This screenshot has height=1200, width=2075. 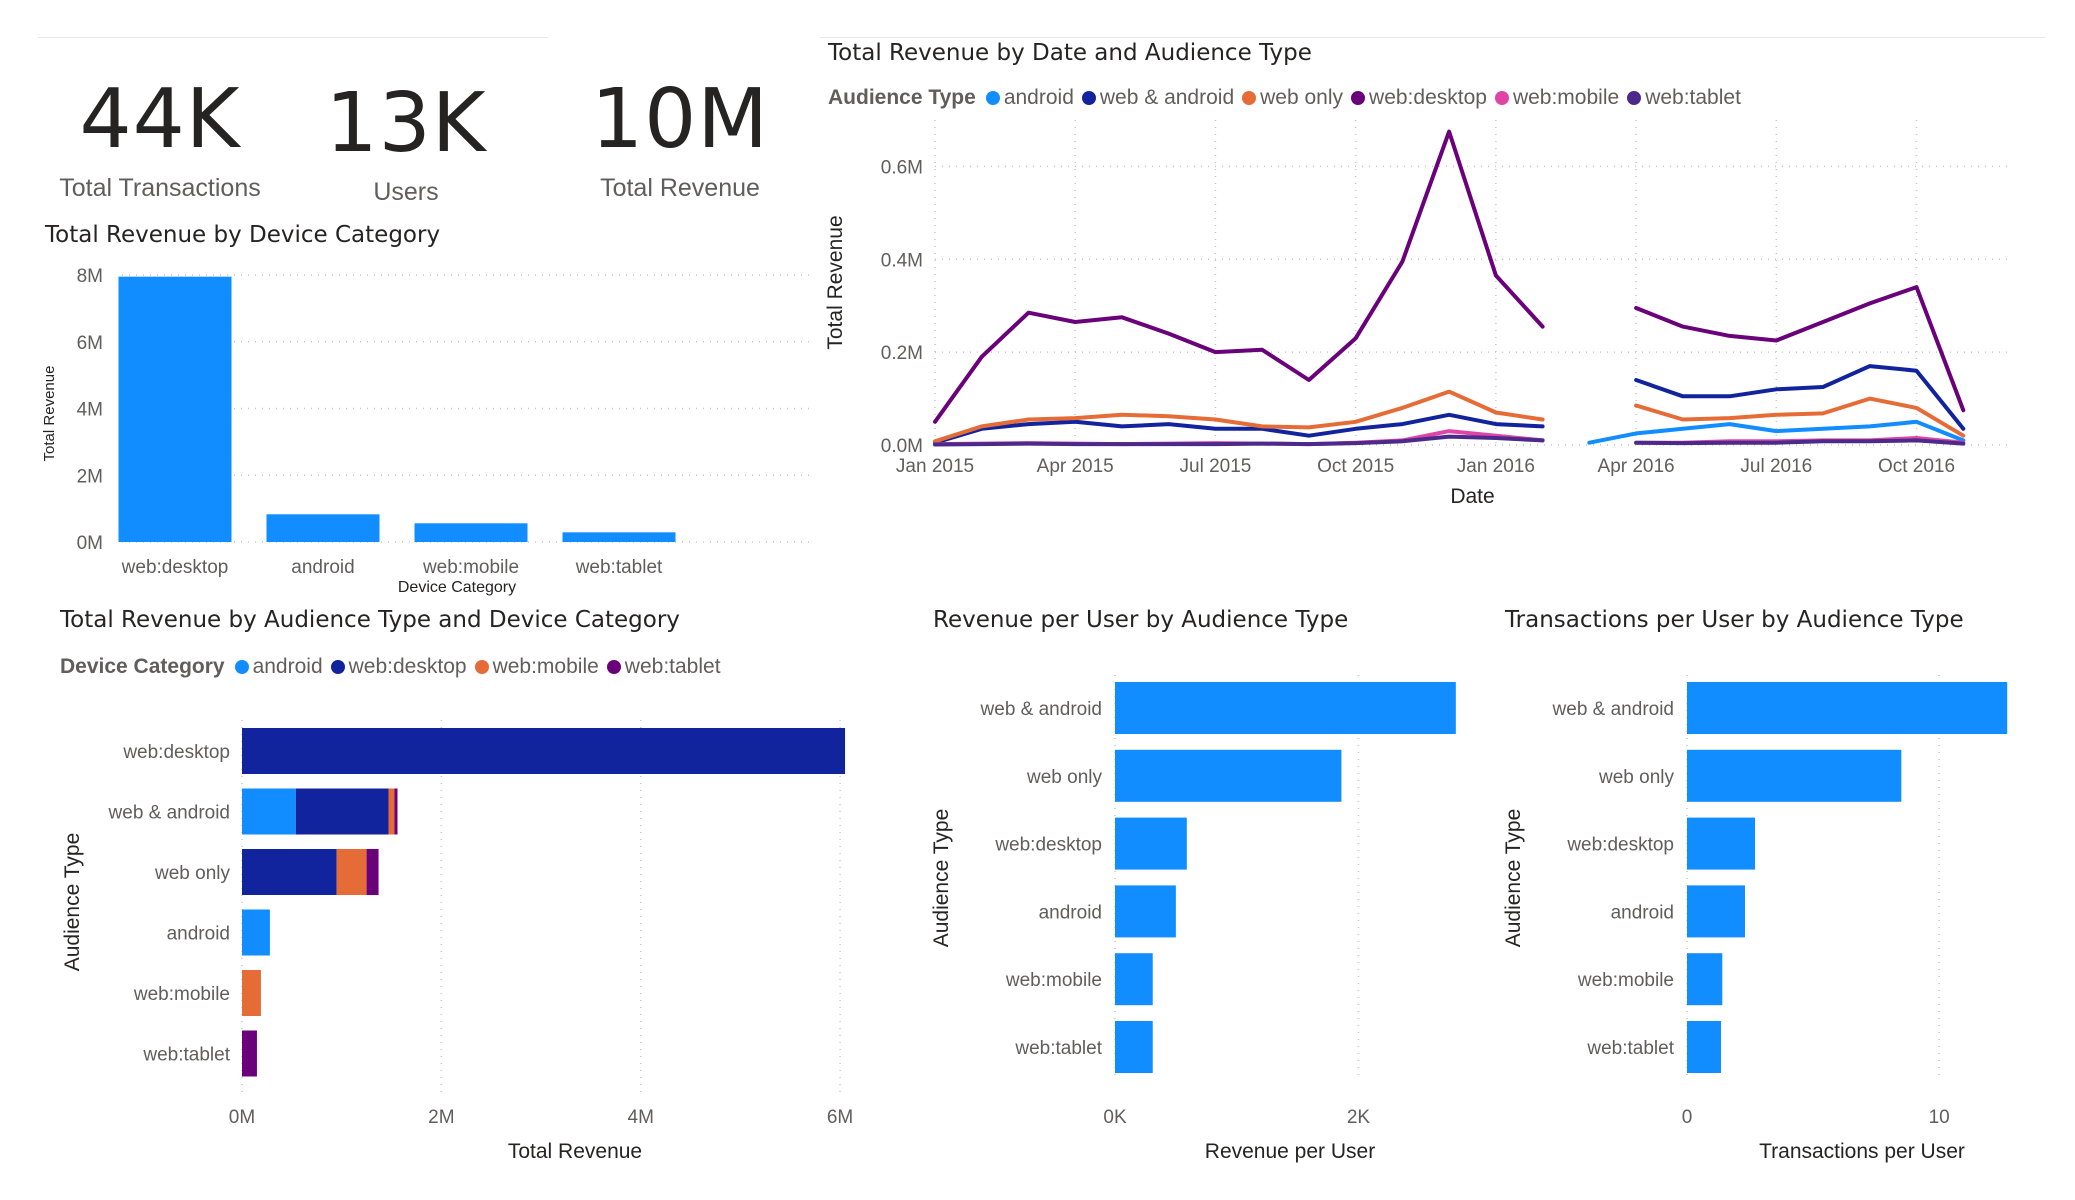 I want to click on y-tick-label: 0.6M, so click(x=902, y=167).